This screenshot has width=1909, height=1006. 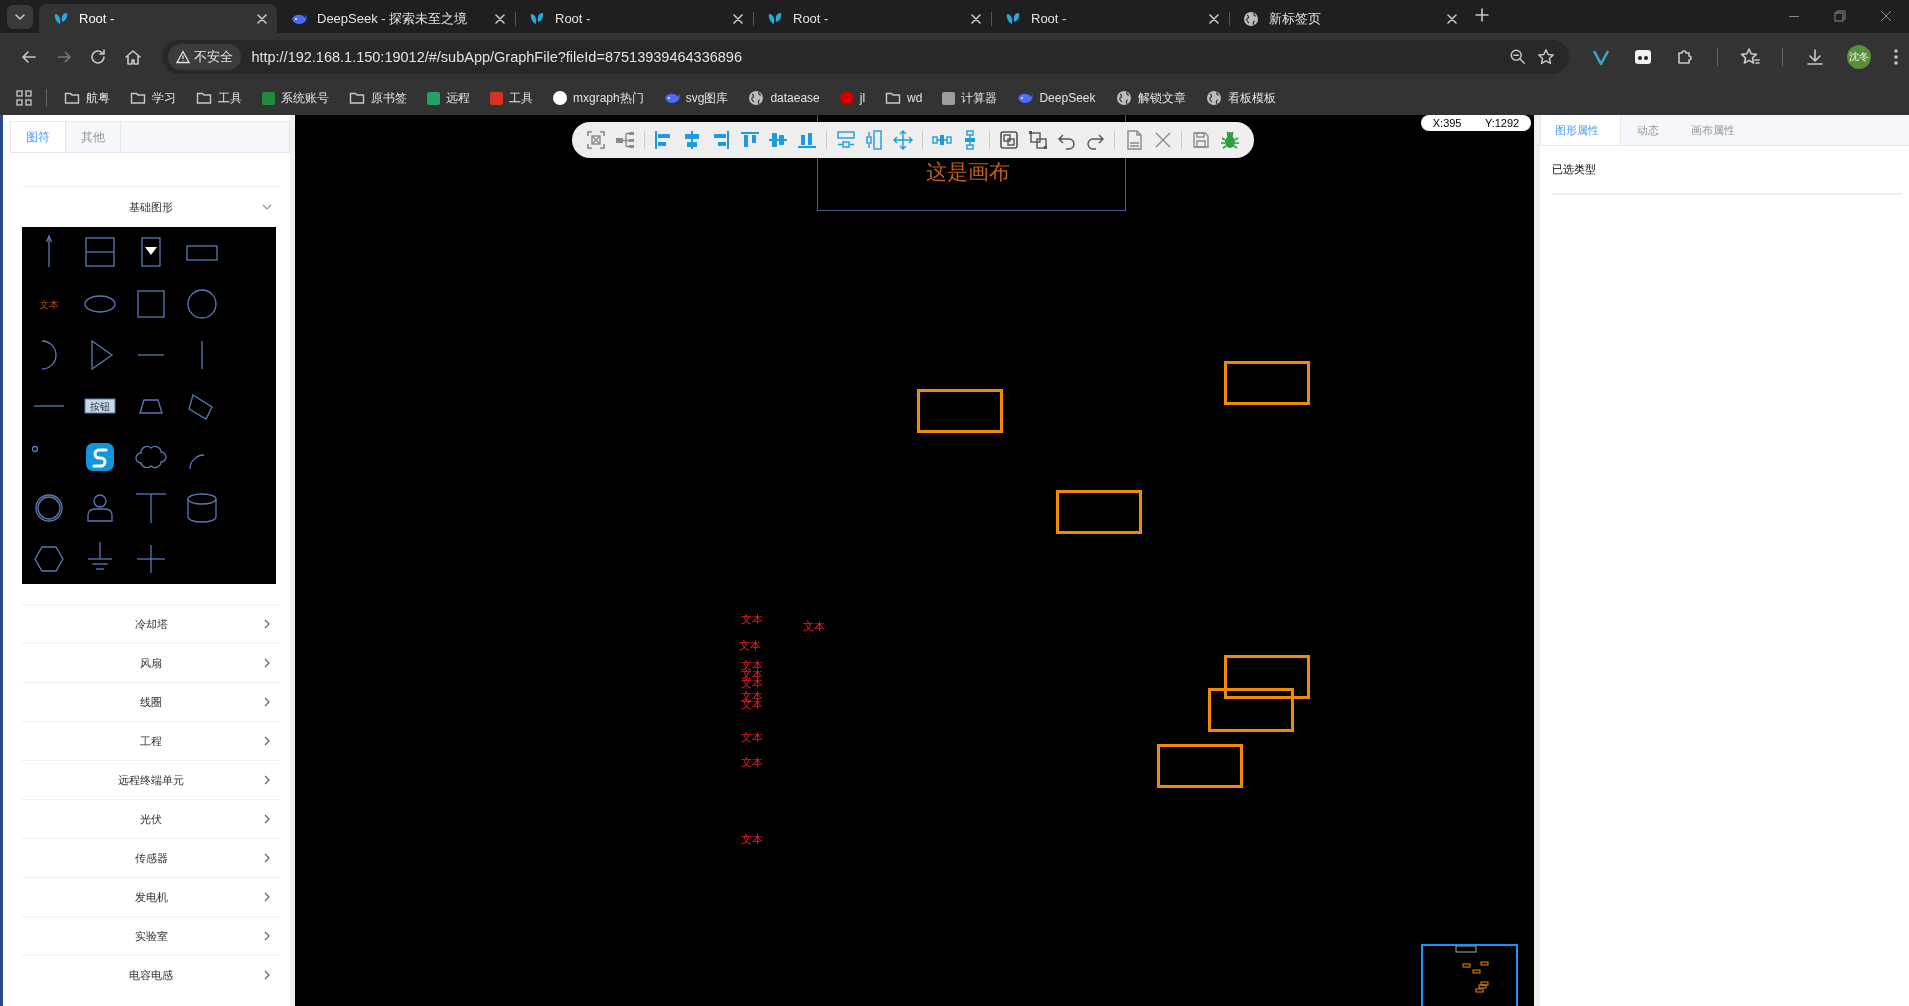 What do you see at coordinates (151, 740) in the screenshot?
I see `category-header: 工程` at bounding box center [151, 740].